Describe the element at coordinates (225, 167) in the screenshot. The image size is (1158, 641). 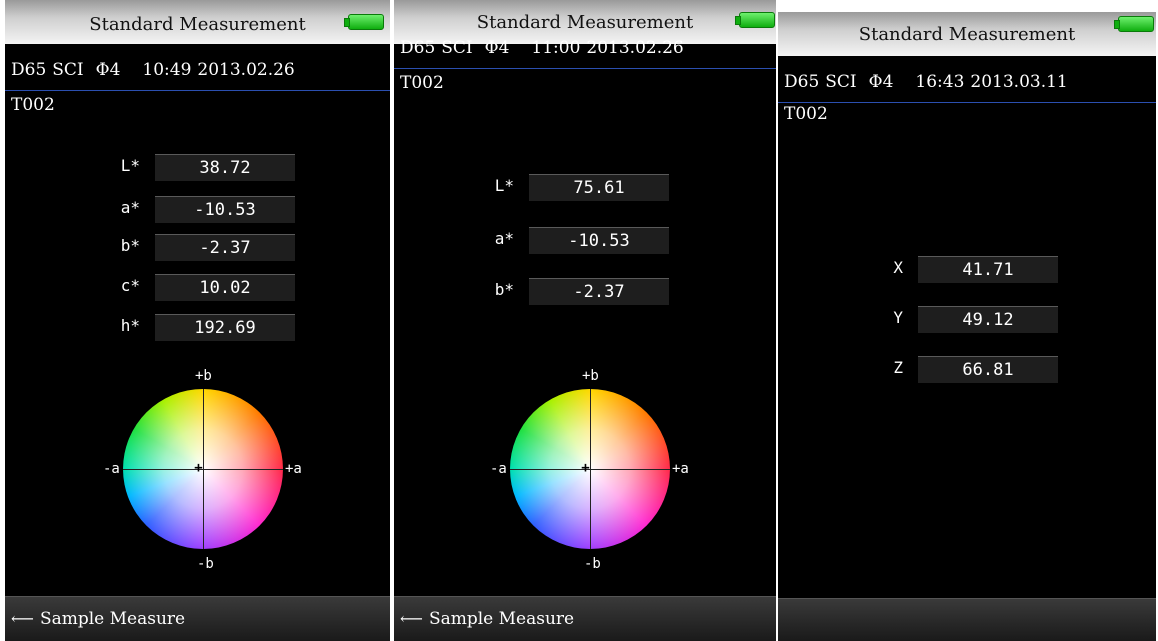
I see `value-field: 38.72` at that location.